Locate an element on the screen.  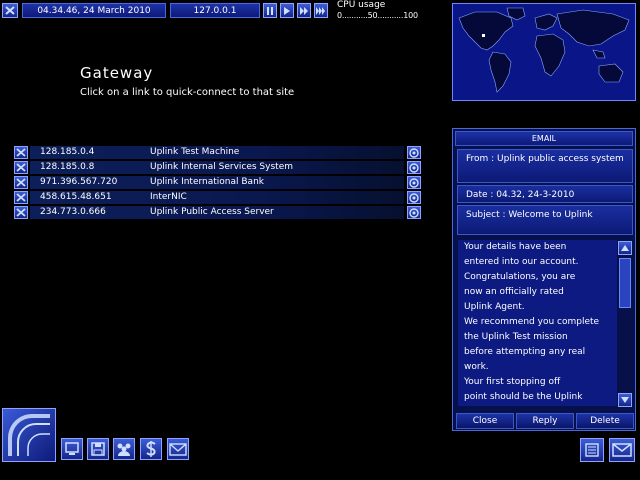
pause-icon is located at coordinates (270, 10).